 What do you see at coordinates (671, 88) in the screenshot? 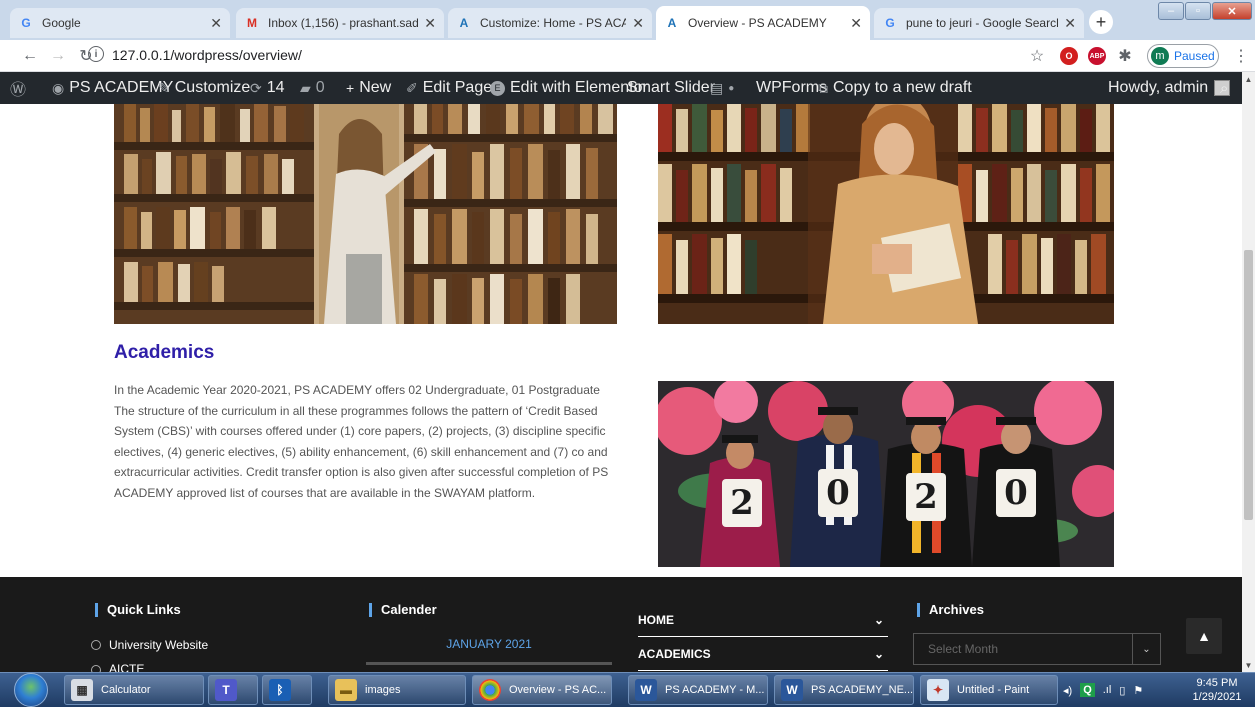
I see `wp-smart-slider: Smart Slider` at bounding box center [671, 88].